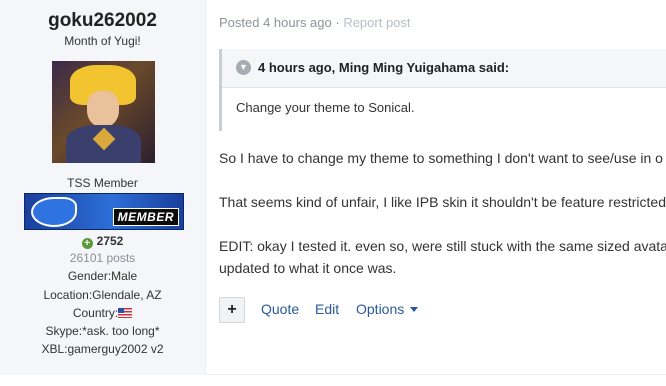 The width and height of the screenshot is (666, 386). Describe the element at coordinates (376, 22) in the screenshot. I see `report-post-link: Report post` at that location.